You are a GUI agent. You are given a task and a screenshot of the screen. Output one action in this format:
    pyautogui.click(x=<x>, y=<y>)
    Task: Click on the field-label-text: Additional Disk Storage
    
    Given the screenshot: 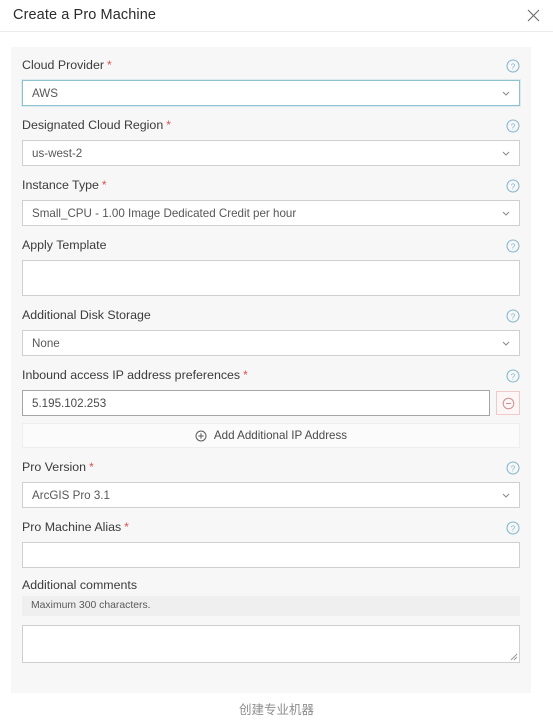 What is the action you would take?
    pyautogui.click(x=86, y=315)
    